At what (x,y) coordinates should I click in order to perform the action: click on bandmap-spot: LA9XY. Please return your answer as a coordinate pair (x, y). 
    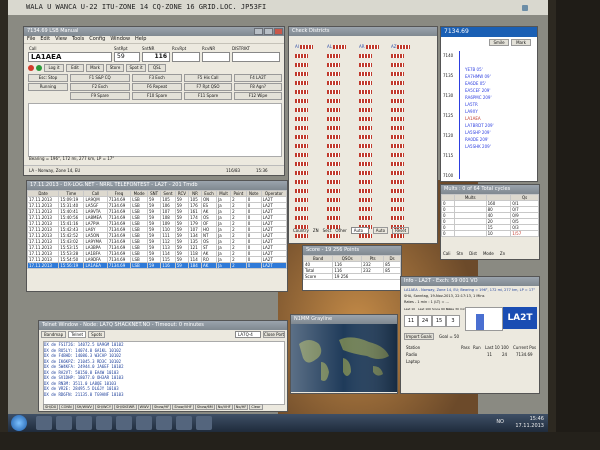
    Looking at the image, I should click on (471, 111).